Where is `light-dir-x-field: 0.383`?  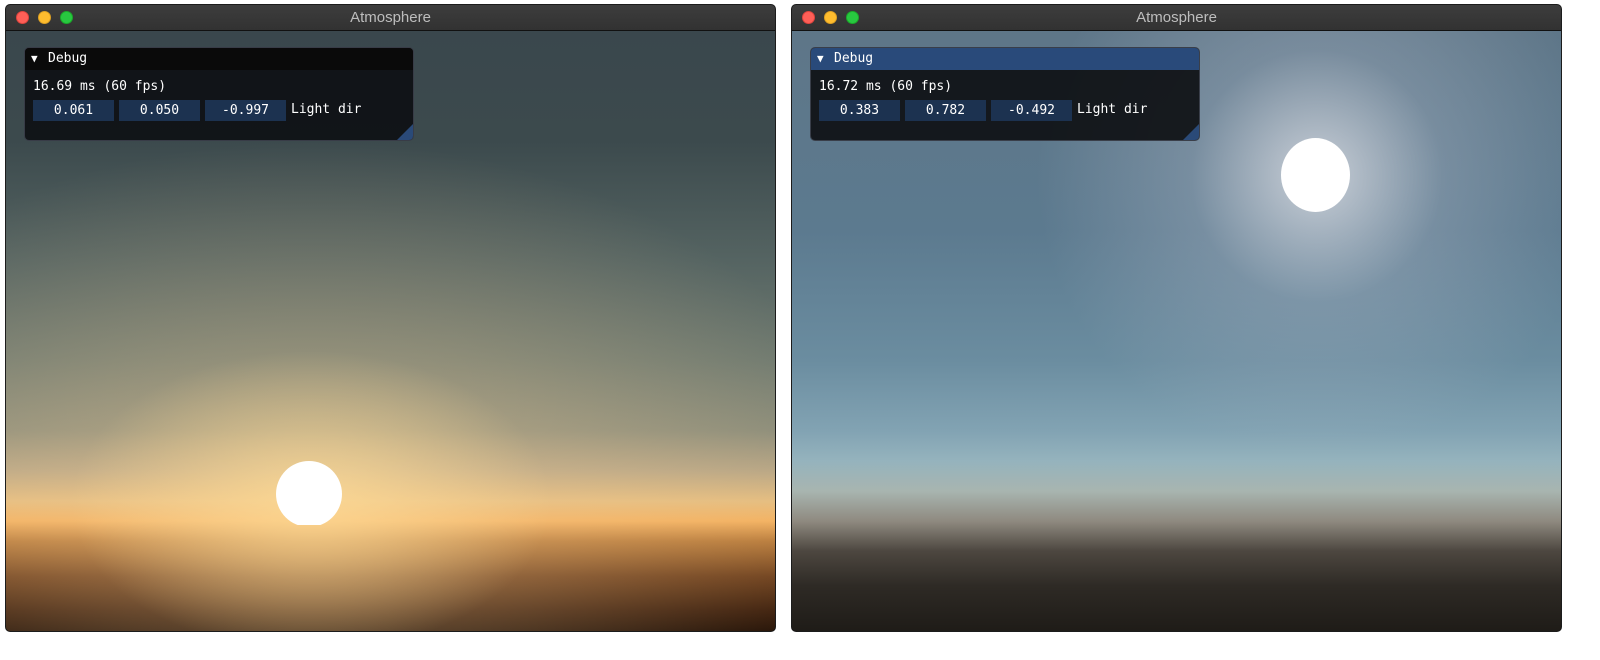 light-dir-x-field: 0.383 is located at coordinates (859, 110).